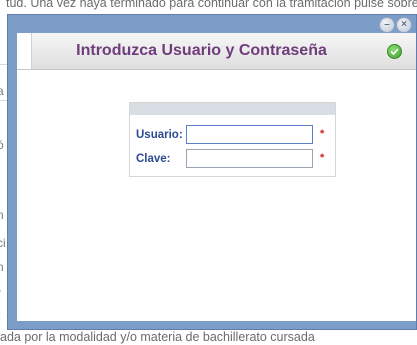 This screenshot has height=345, width=417. I want to click on check-circle-icon, so click(394, 51).